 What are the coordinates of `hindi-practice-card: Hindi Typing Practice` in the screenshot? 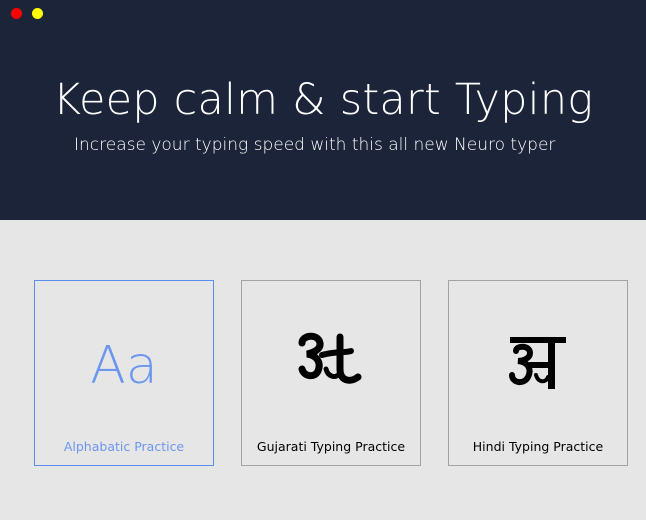 It's located at (538, 373).